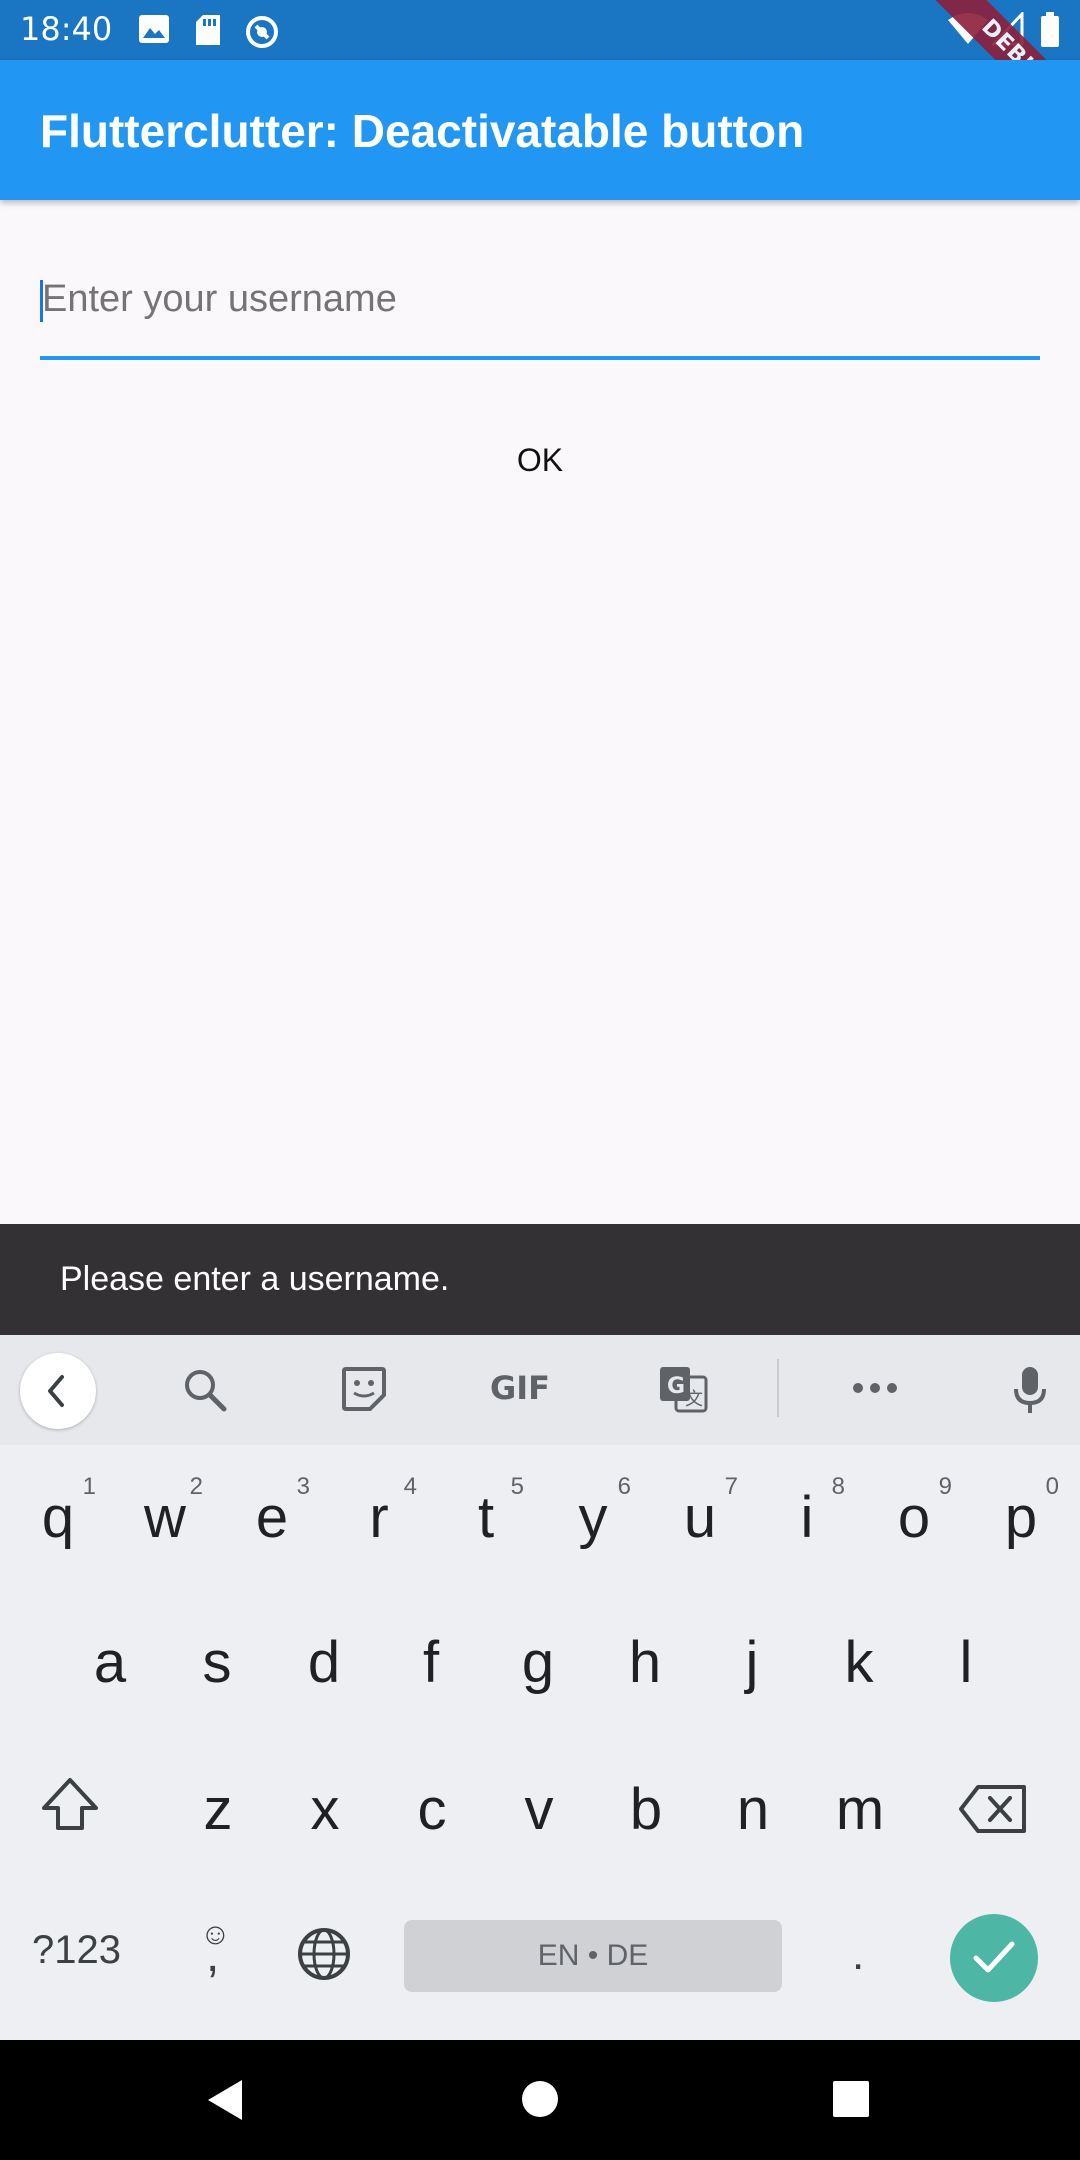 The image size is (1080, 2160). I want to click on key-label: c, so click(432, 1809).